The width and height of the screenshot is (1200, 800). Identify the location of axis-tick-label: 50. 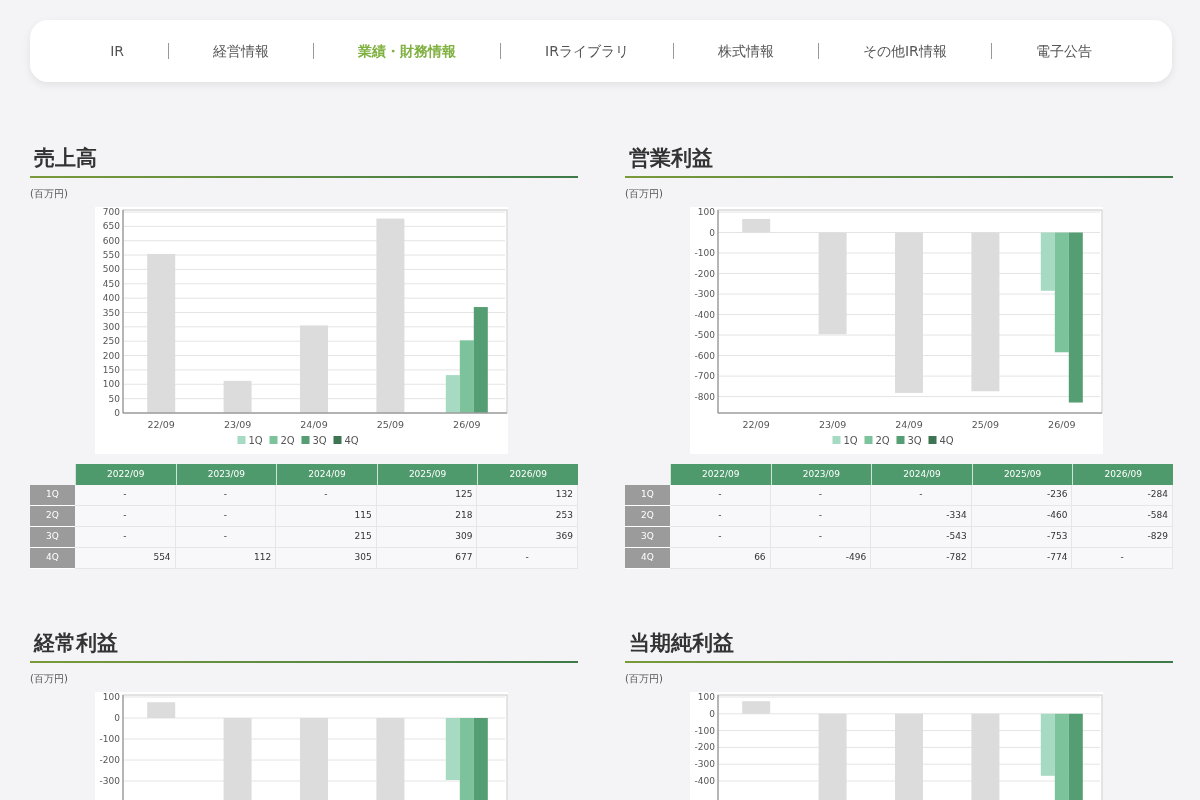
(114, 398).